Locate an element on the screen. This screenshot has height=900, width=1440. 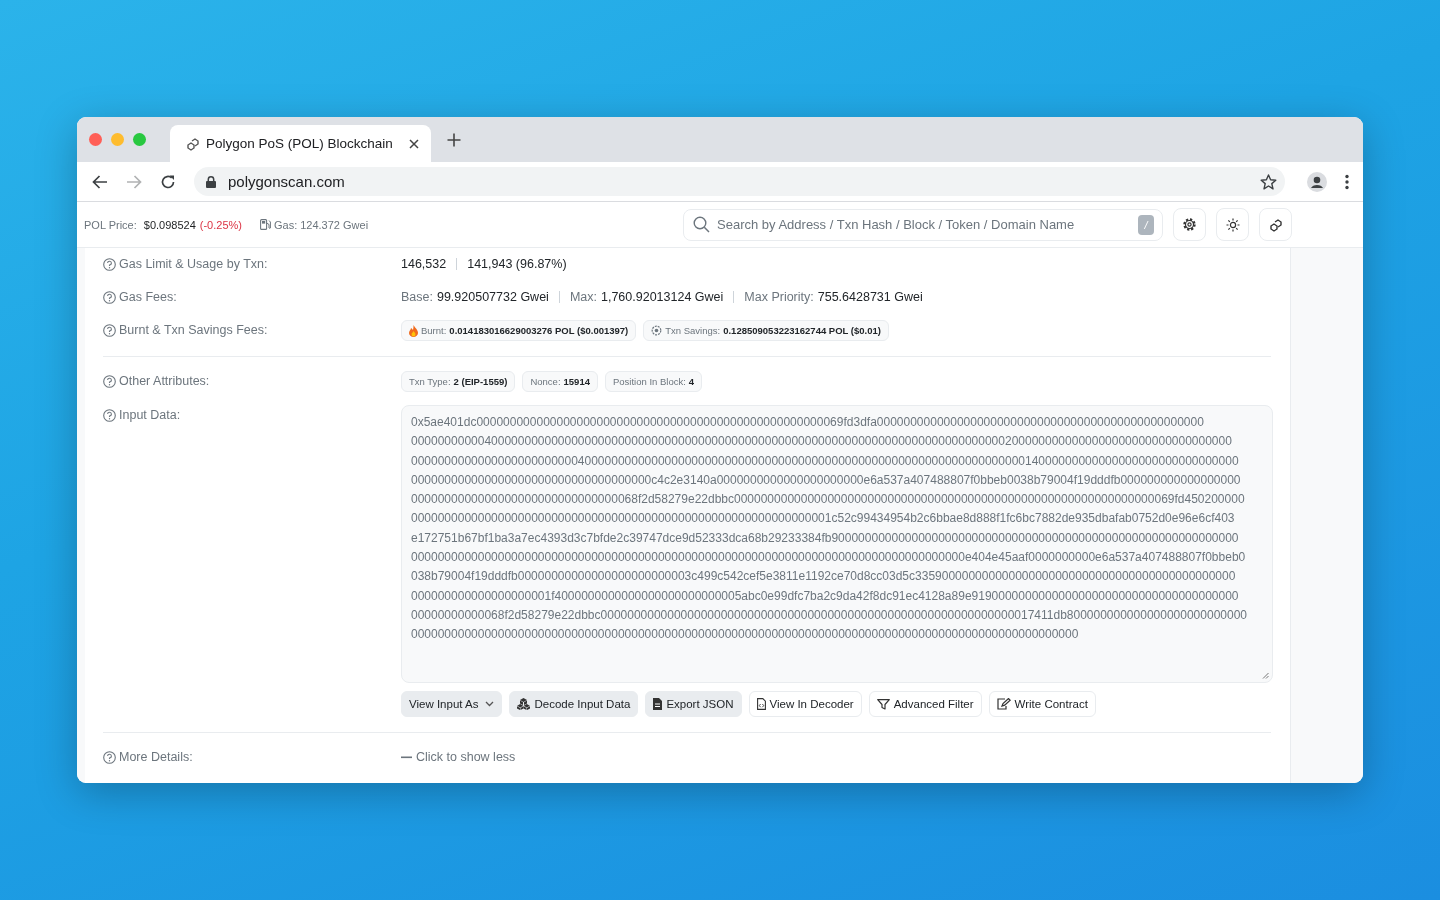
address-bar: polygonscan.com is located at coordinates (739, 181).